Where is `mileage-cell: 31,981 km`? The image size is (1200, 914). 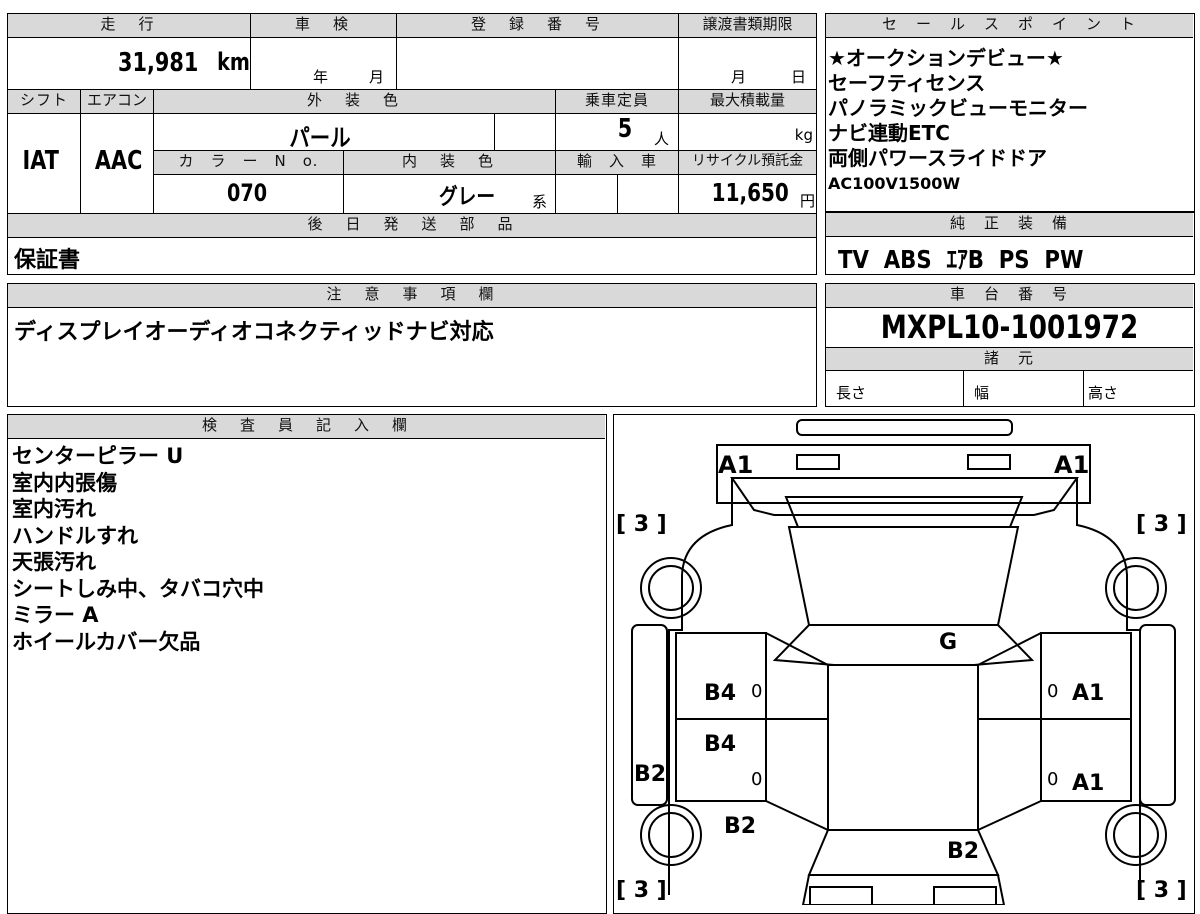
mileage-cell: 31,981 km is located at coordinates (129, 64).